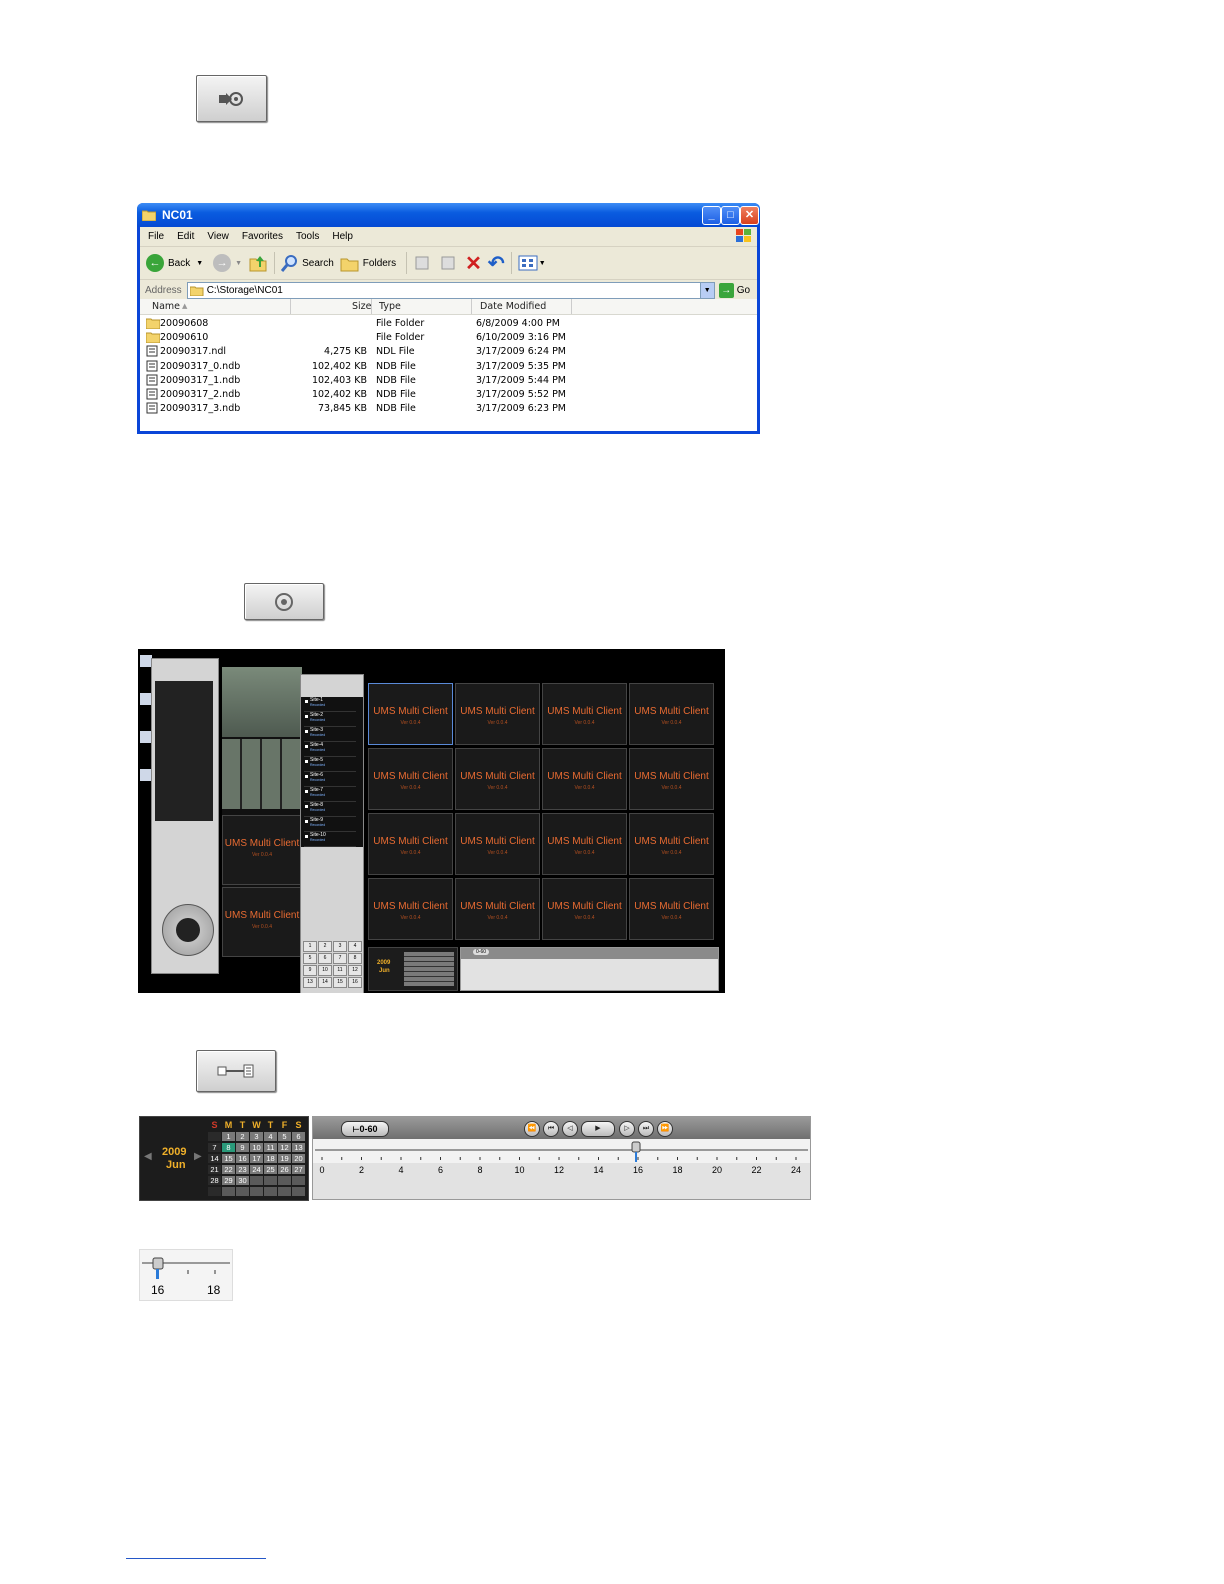  I want to click on channel-key: 5, so click(310, 958).